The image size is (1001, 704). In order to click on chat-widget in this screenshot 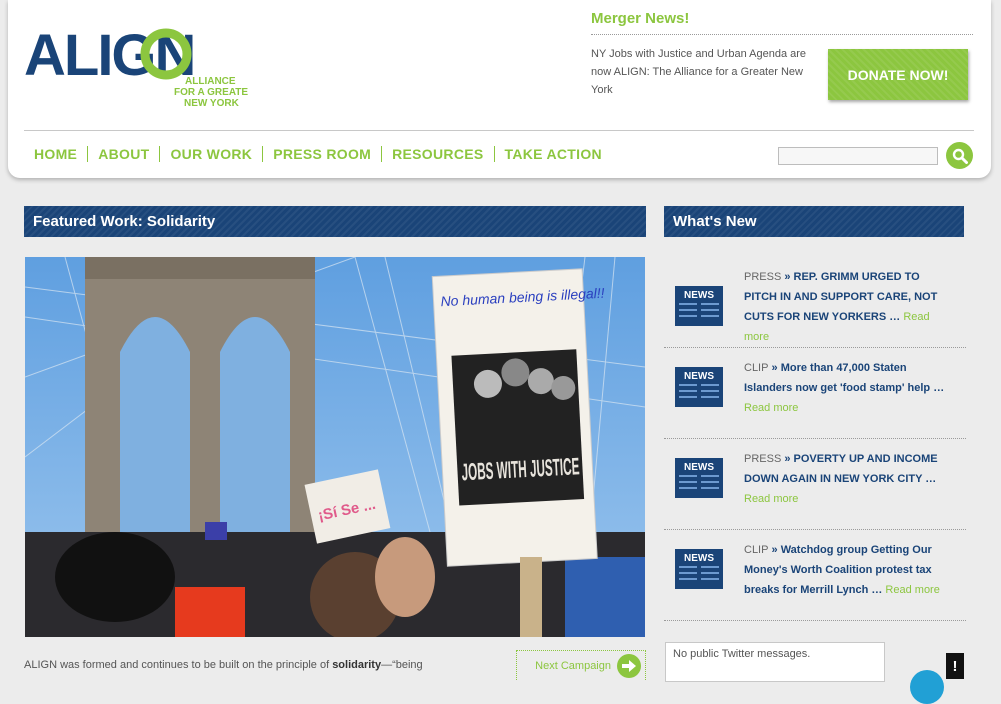, I will do `click(927, 687)`.